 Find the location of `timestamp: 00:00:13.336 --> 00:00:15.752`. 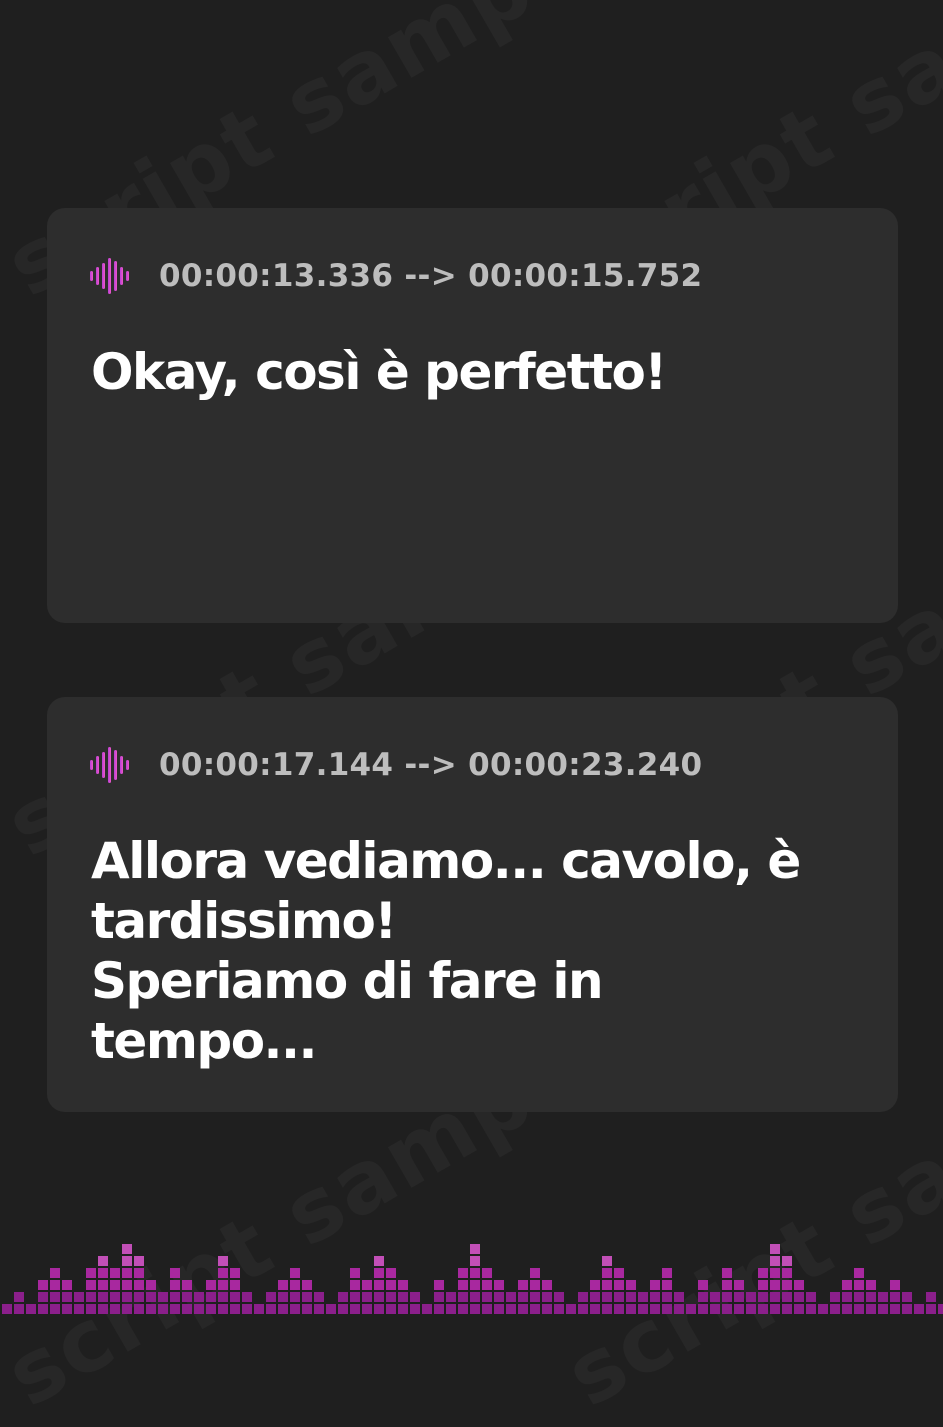

timestamp: 00:00:13.336 --> 00:00:15.752 is located at coordinates (431, 276).